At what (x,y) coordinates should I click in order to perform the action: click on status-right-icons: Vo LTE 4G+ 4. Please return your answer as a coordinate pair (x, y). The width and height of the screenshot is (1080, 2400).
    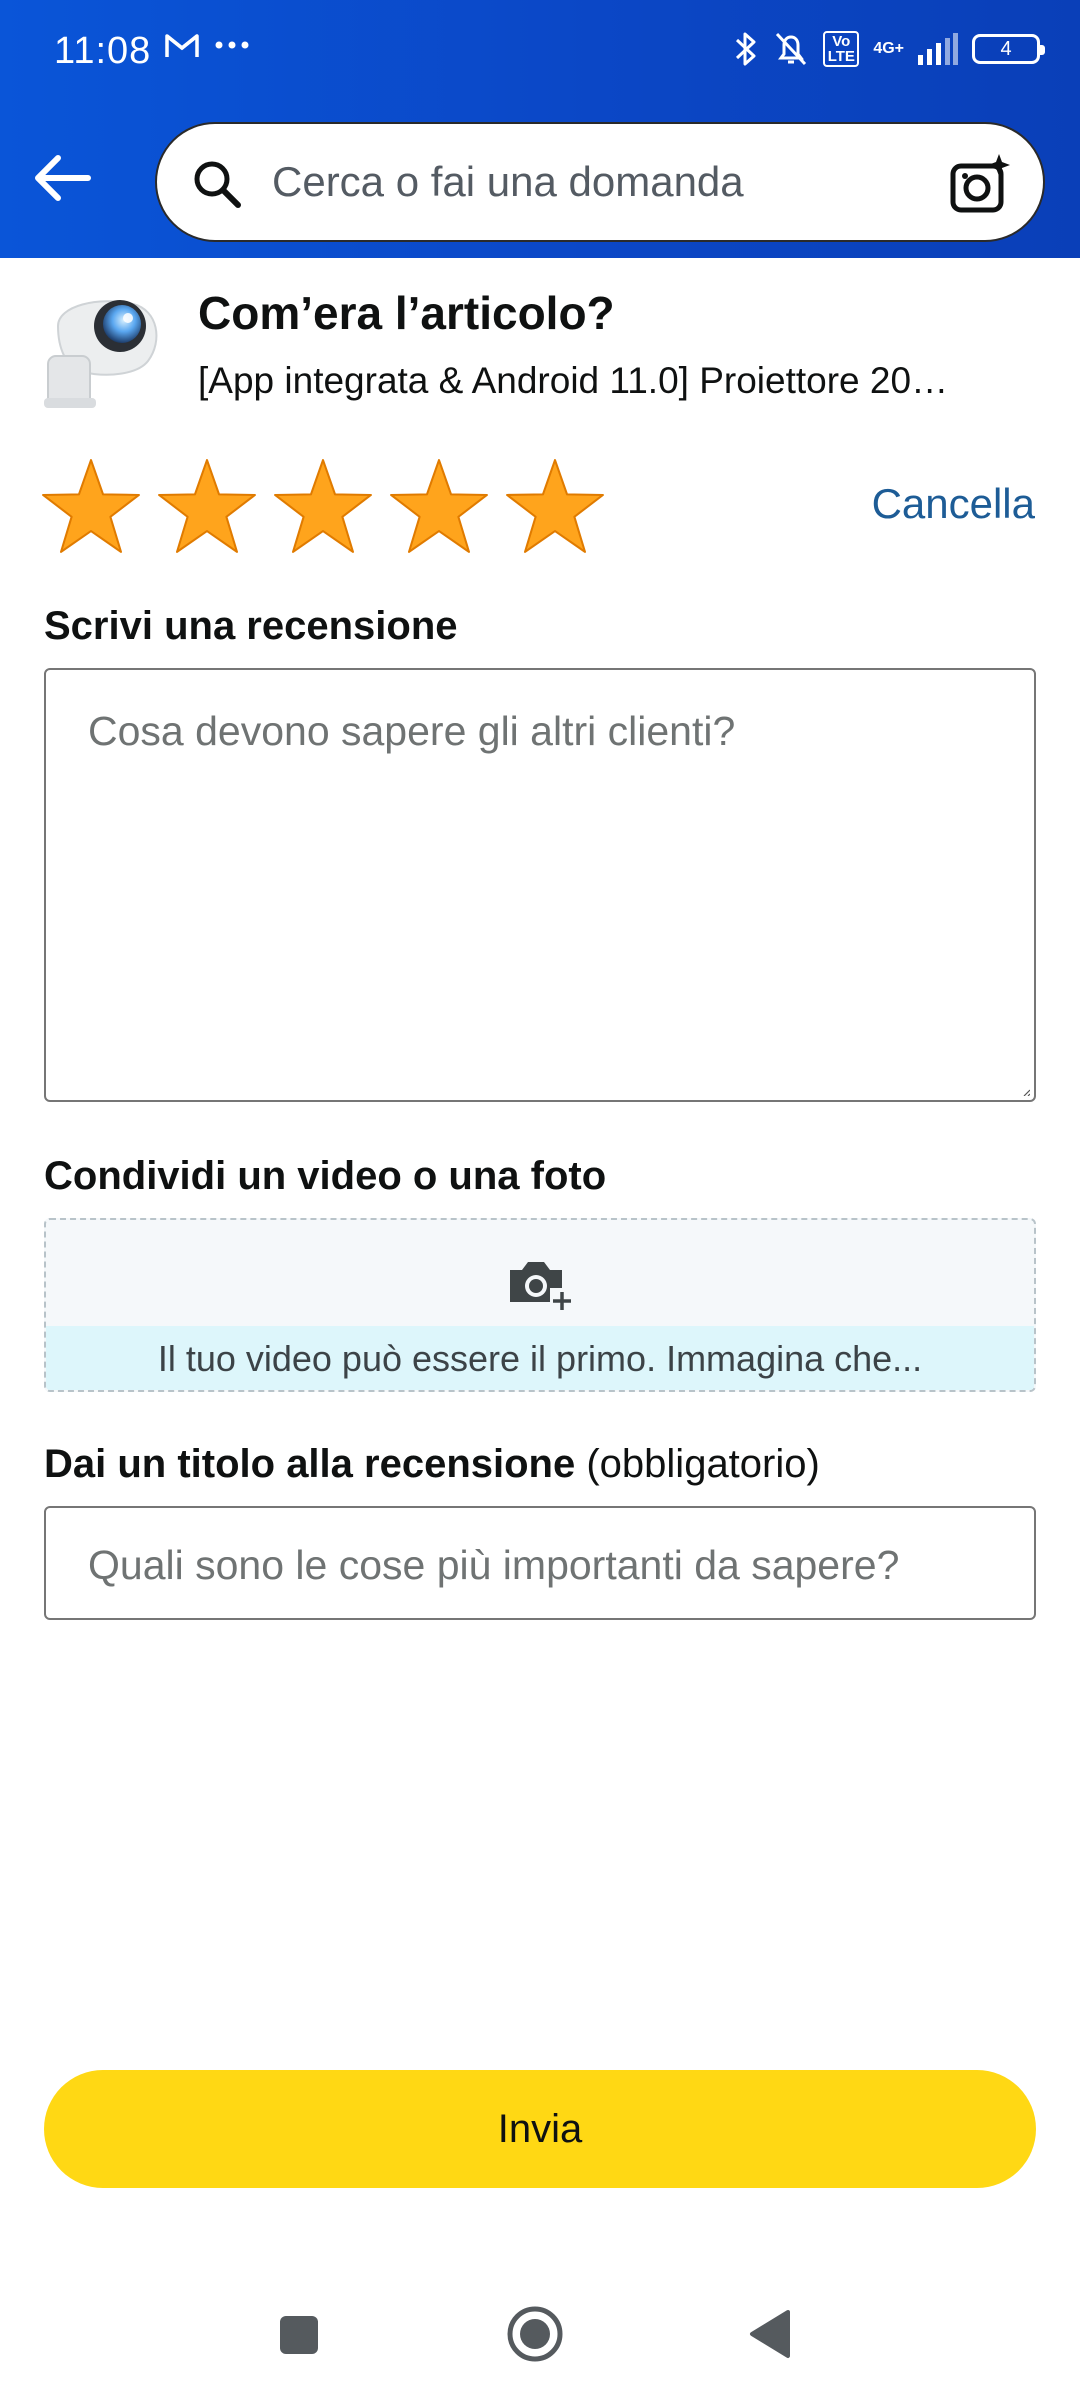
    Looking at the image, I should click on (889, 49).